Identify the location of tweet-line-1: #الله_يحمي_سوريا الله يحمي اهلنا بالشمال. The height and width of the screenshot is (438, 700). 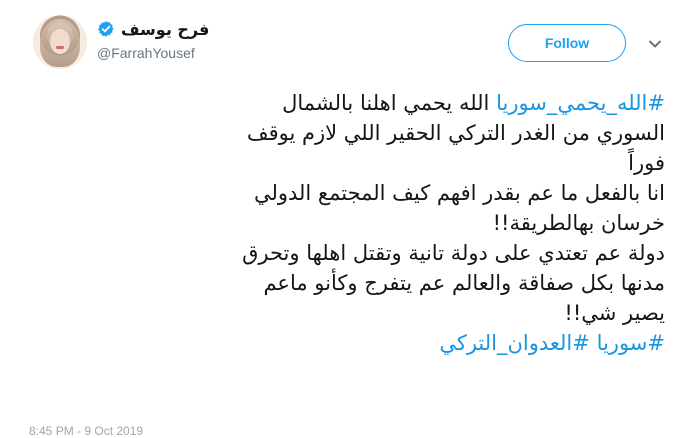
(346, 103).